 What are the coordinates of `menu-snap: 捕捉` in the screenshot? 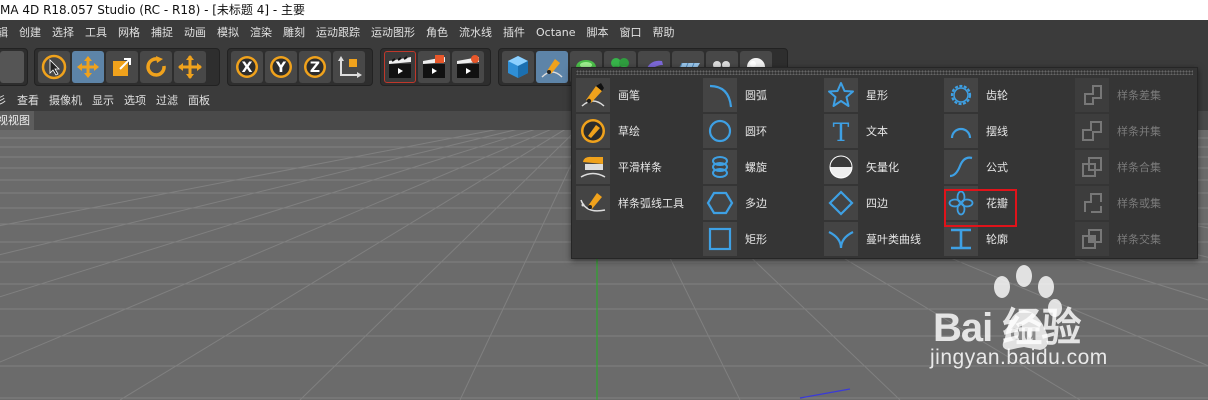 It's located at (165, 32).